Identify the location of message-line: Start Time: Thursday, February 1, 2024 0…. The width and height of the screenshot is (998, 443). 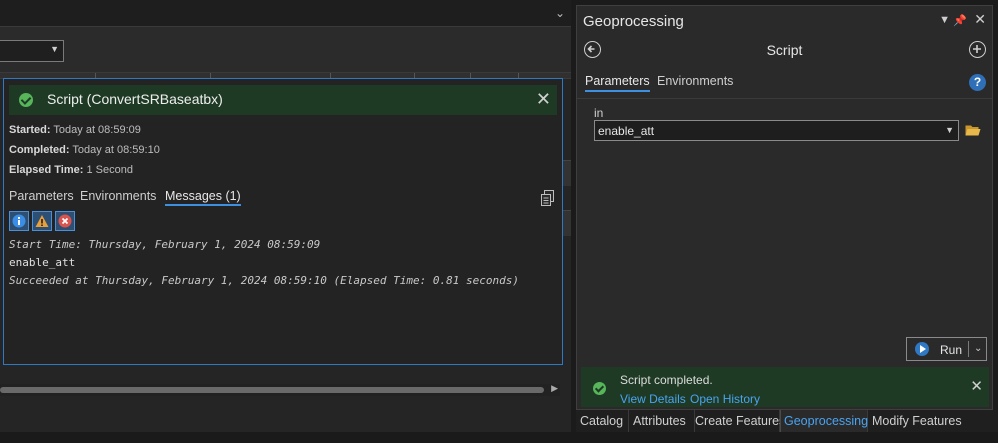
(165, 244).